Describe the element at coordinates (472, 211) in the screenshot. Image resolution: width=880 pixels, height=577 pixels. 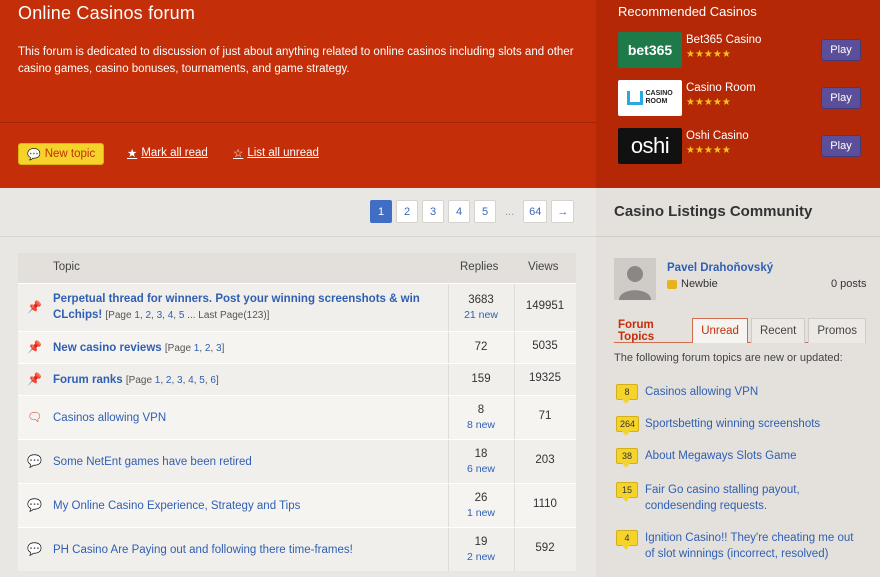
I see `pagination: 1 2 3 4 5 ... 64 →` at that location.